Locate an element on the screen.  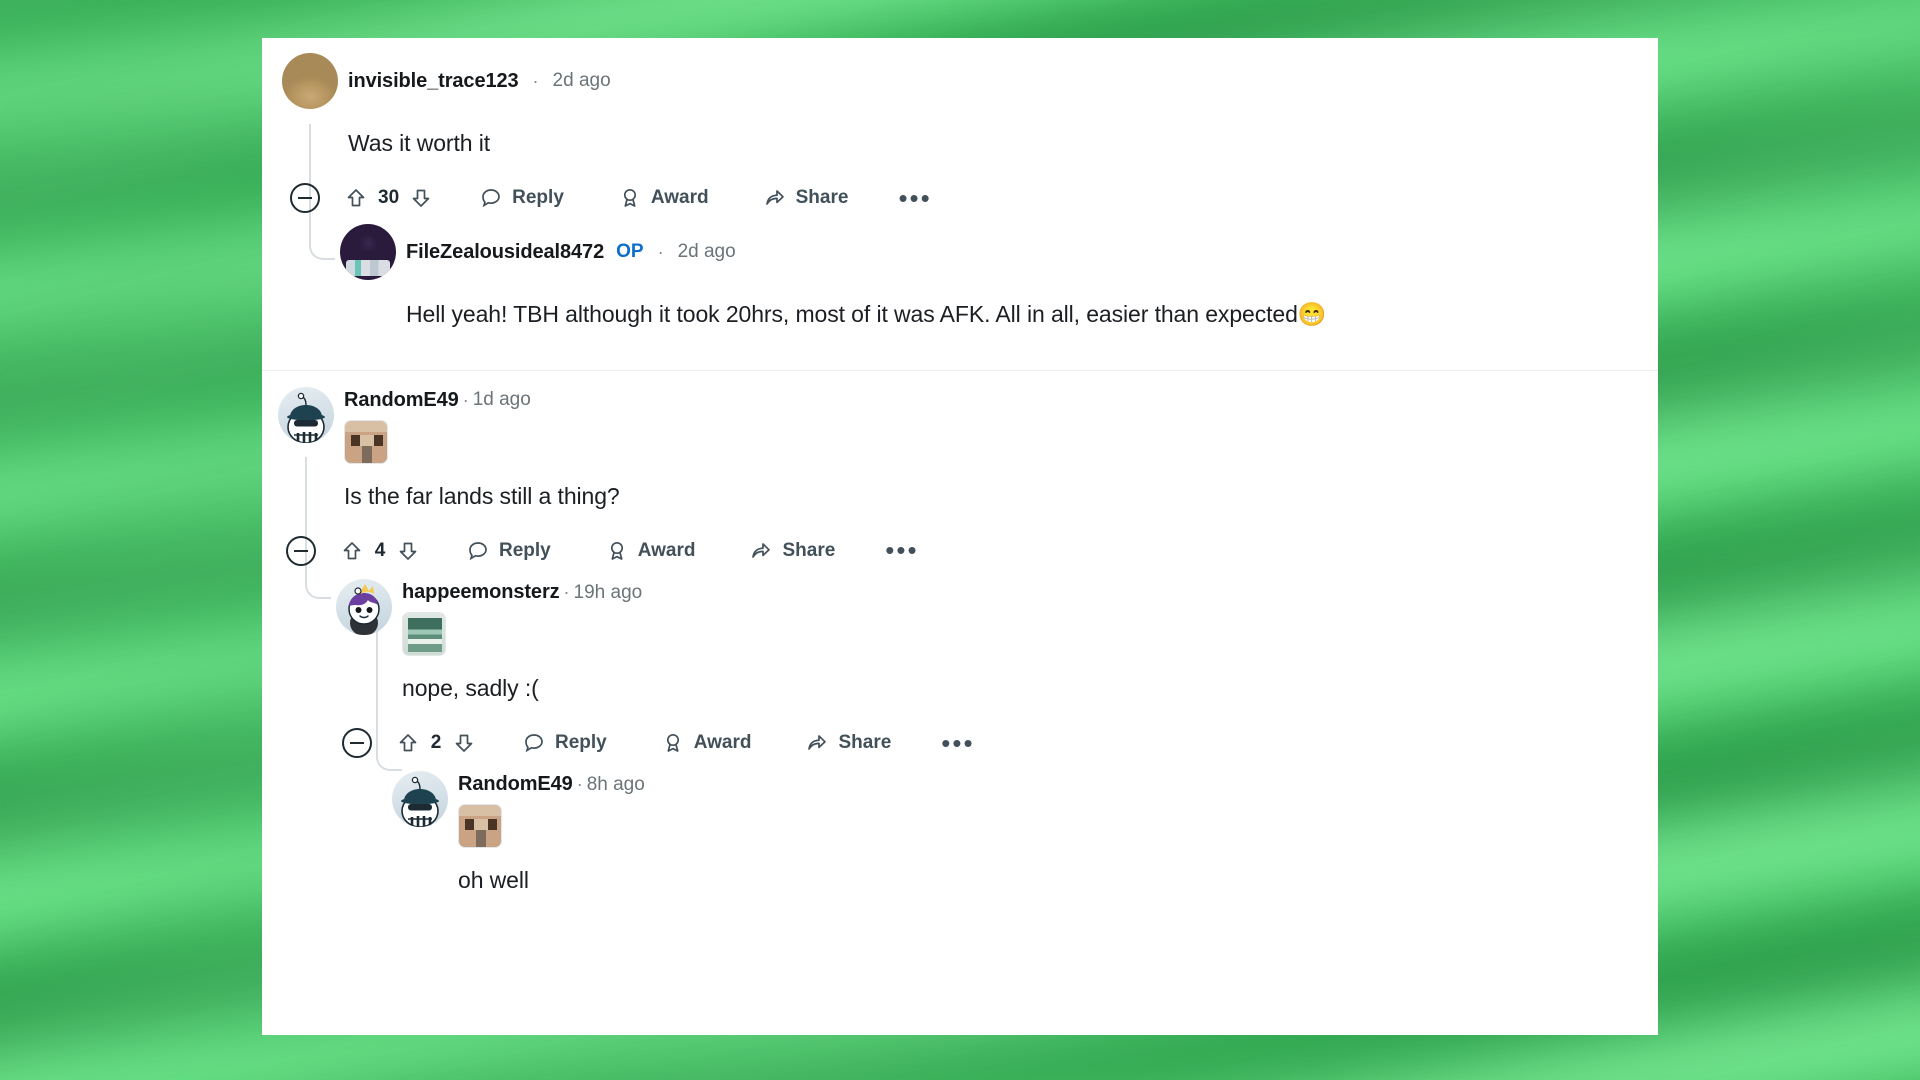
vote-score: 30 is located at coordinates (389, 198).